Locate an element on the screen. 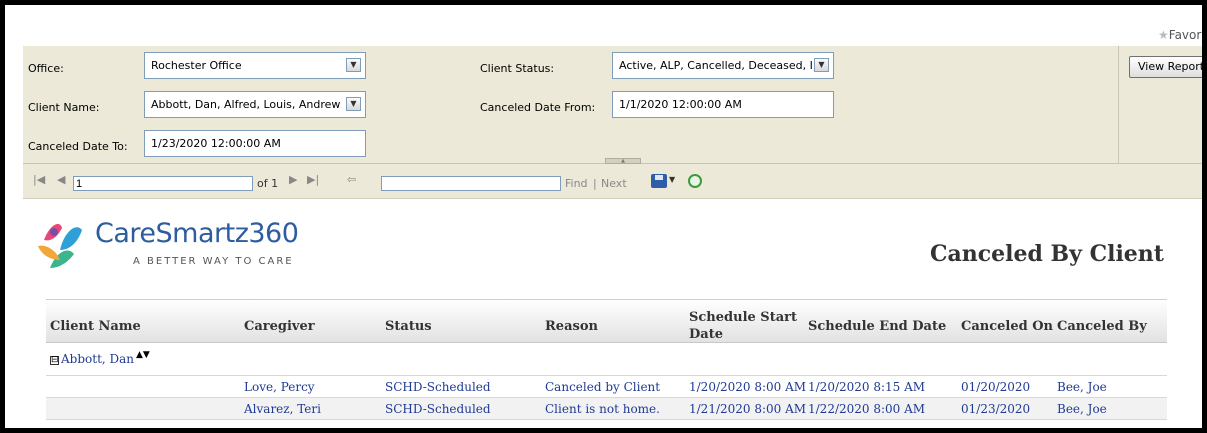 This screenshot has width=1207, height=433. canceled-to-value: 1/23/2020 12:00:00 AM is located at coordinates (216, 143).